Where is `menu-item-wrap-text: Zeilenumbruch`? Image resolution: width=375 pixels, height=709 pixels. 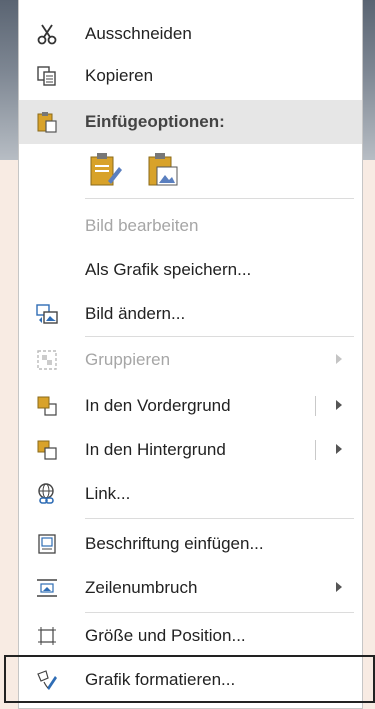
menu-item-wrap-text: Zeilenumbruch is located at coordinates (190, 588).